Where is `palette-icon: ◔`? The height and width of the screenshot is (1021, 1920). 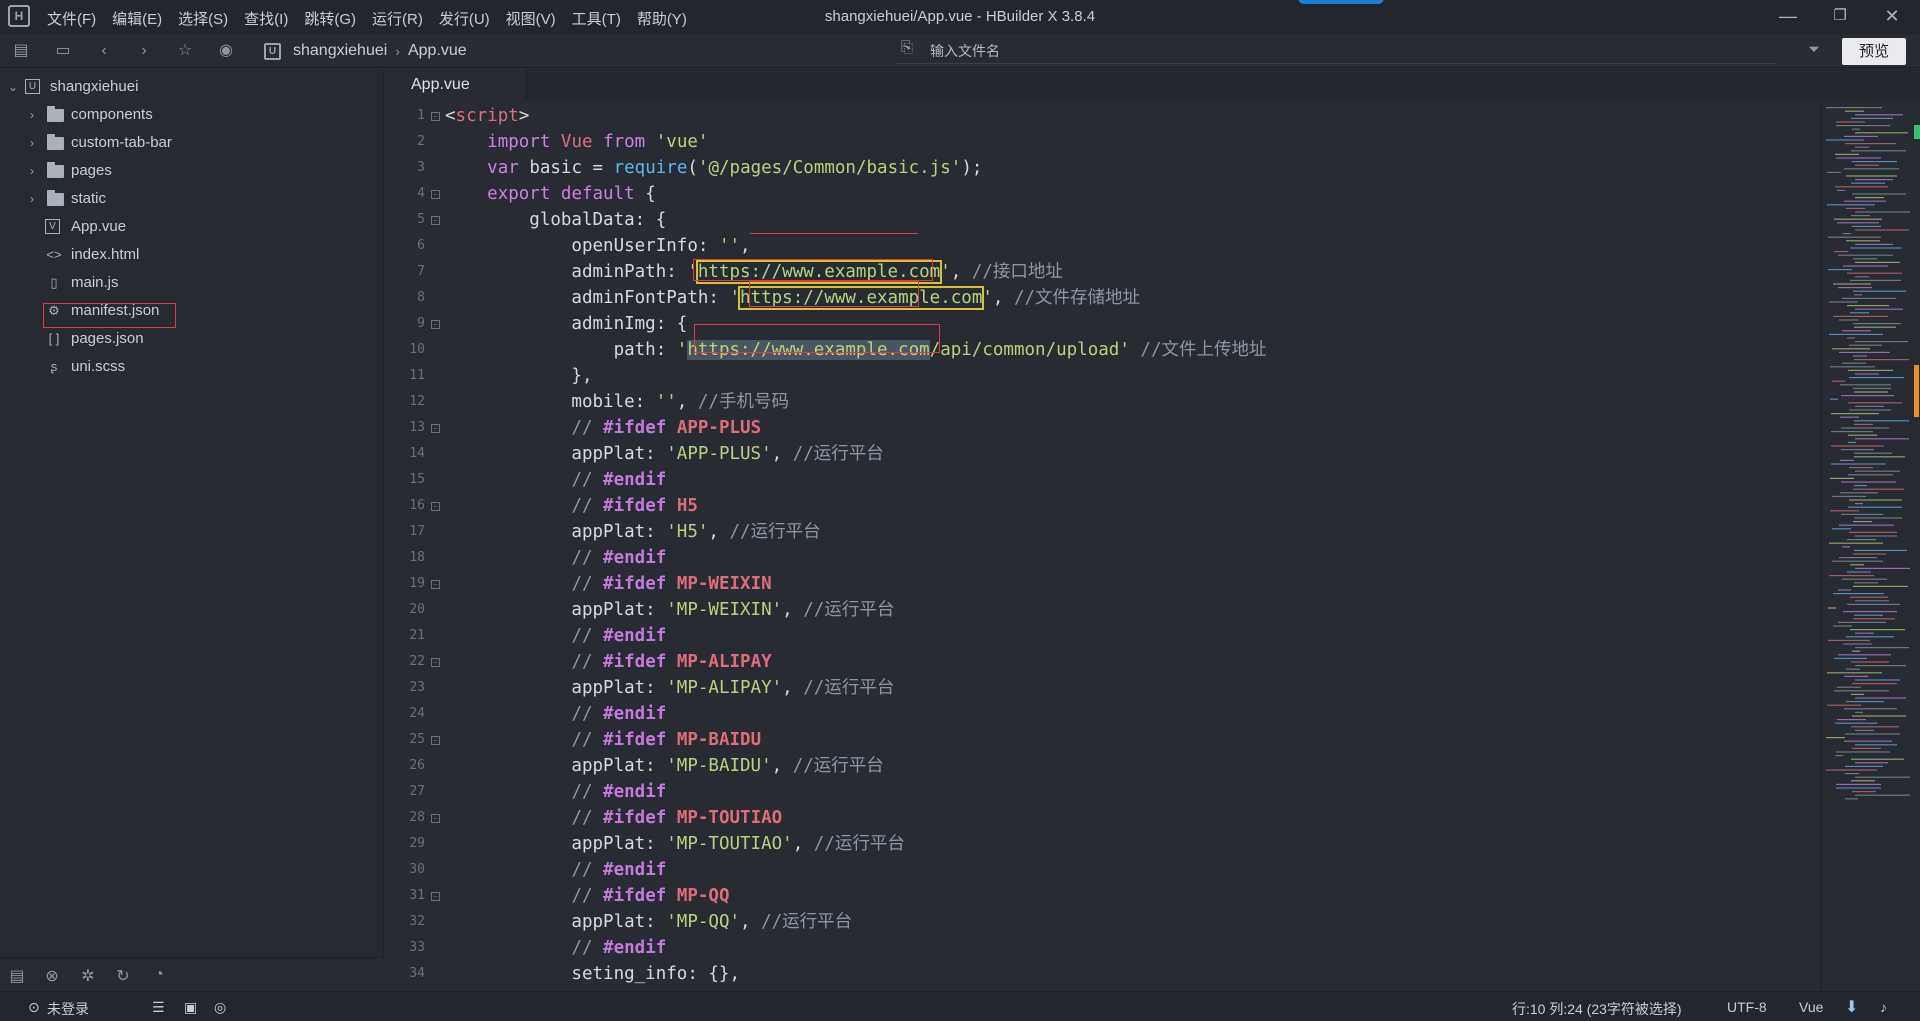
palette-icon: ◔ is located at coordinates (159, 975).